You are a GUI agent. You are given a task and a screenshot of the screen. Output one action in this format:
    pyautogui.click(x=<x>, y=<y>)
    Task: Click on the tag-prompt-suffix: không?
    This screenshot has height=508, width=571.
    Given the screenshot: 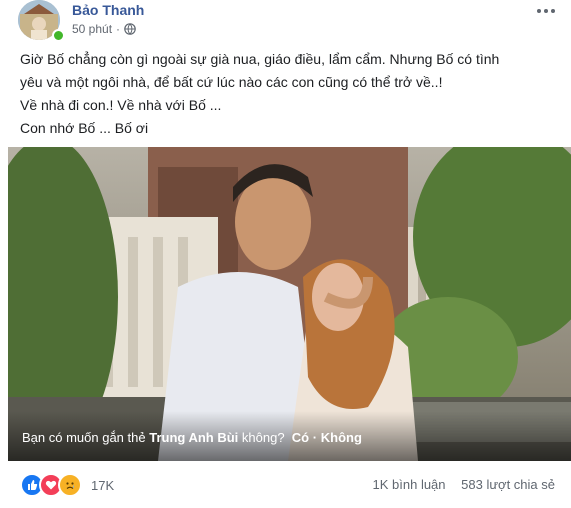 What is the action you would take?
    pyautogui.click(x=263, y=437)
    